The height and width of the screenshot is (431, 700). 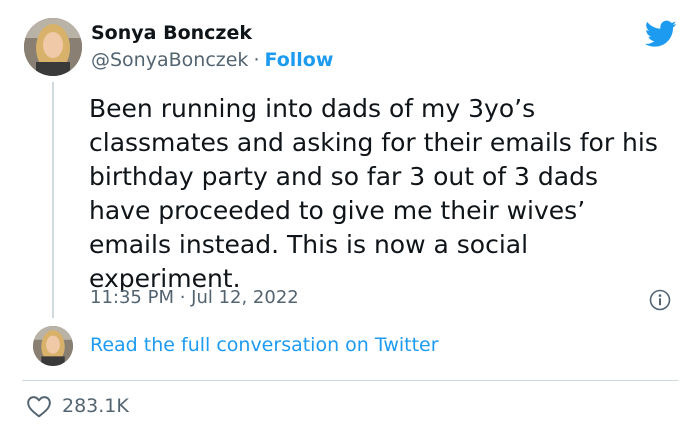 I want to click on author-handle: @SonyaBonczek, so click(x=169, y=60).